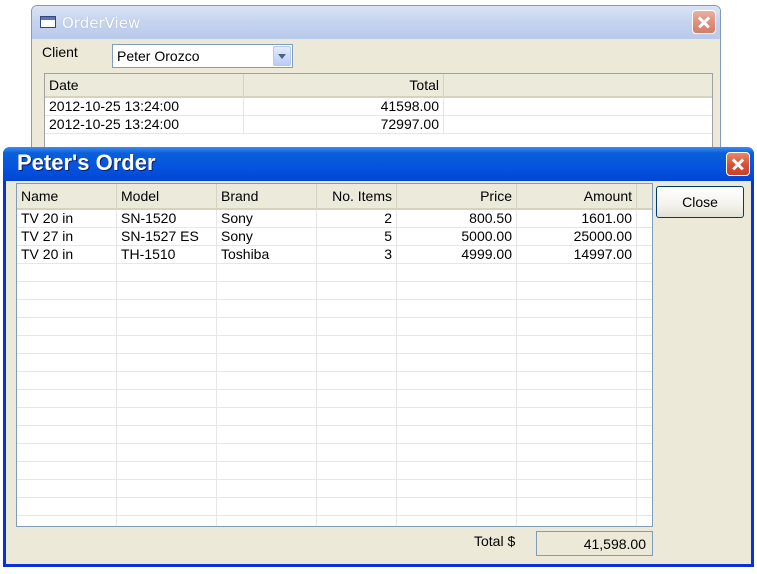  Describe the element at coordinates (267, 196) in the screenshot. I see `column-header-brand: Brand` at that location.